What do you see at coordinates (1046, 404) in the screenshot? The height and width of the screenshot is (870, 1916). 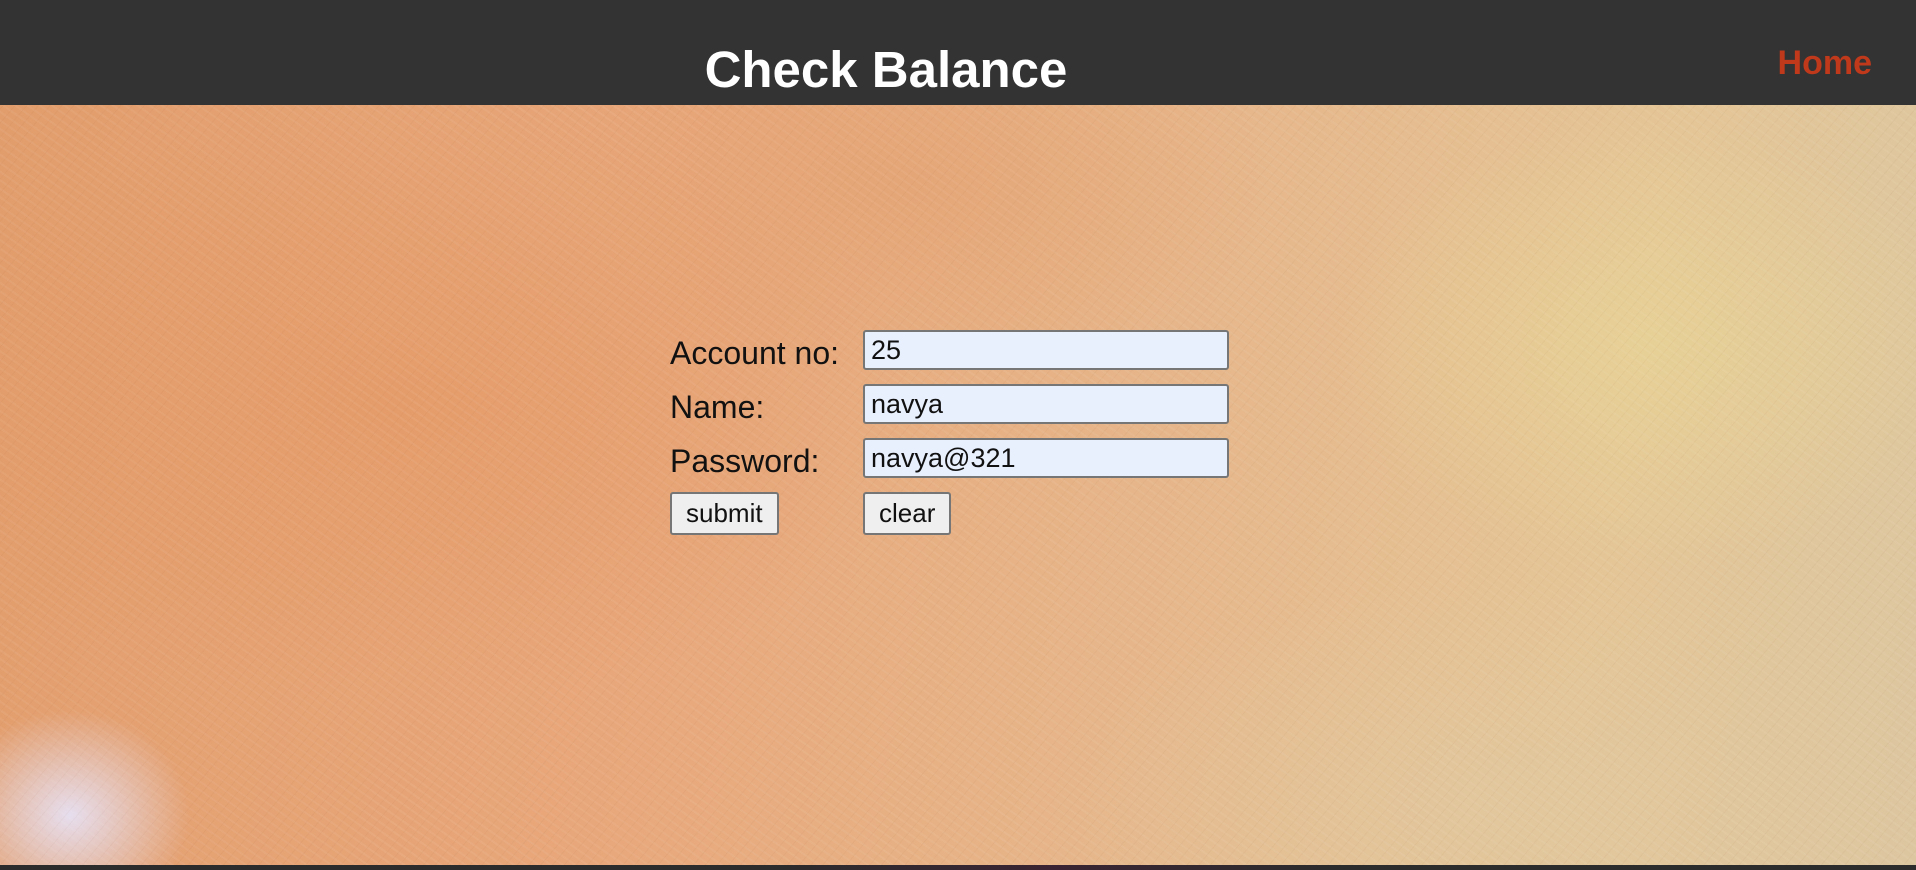 I see `name-input` at bounding box center [1046, 404].